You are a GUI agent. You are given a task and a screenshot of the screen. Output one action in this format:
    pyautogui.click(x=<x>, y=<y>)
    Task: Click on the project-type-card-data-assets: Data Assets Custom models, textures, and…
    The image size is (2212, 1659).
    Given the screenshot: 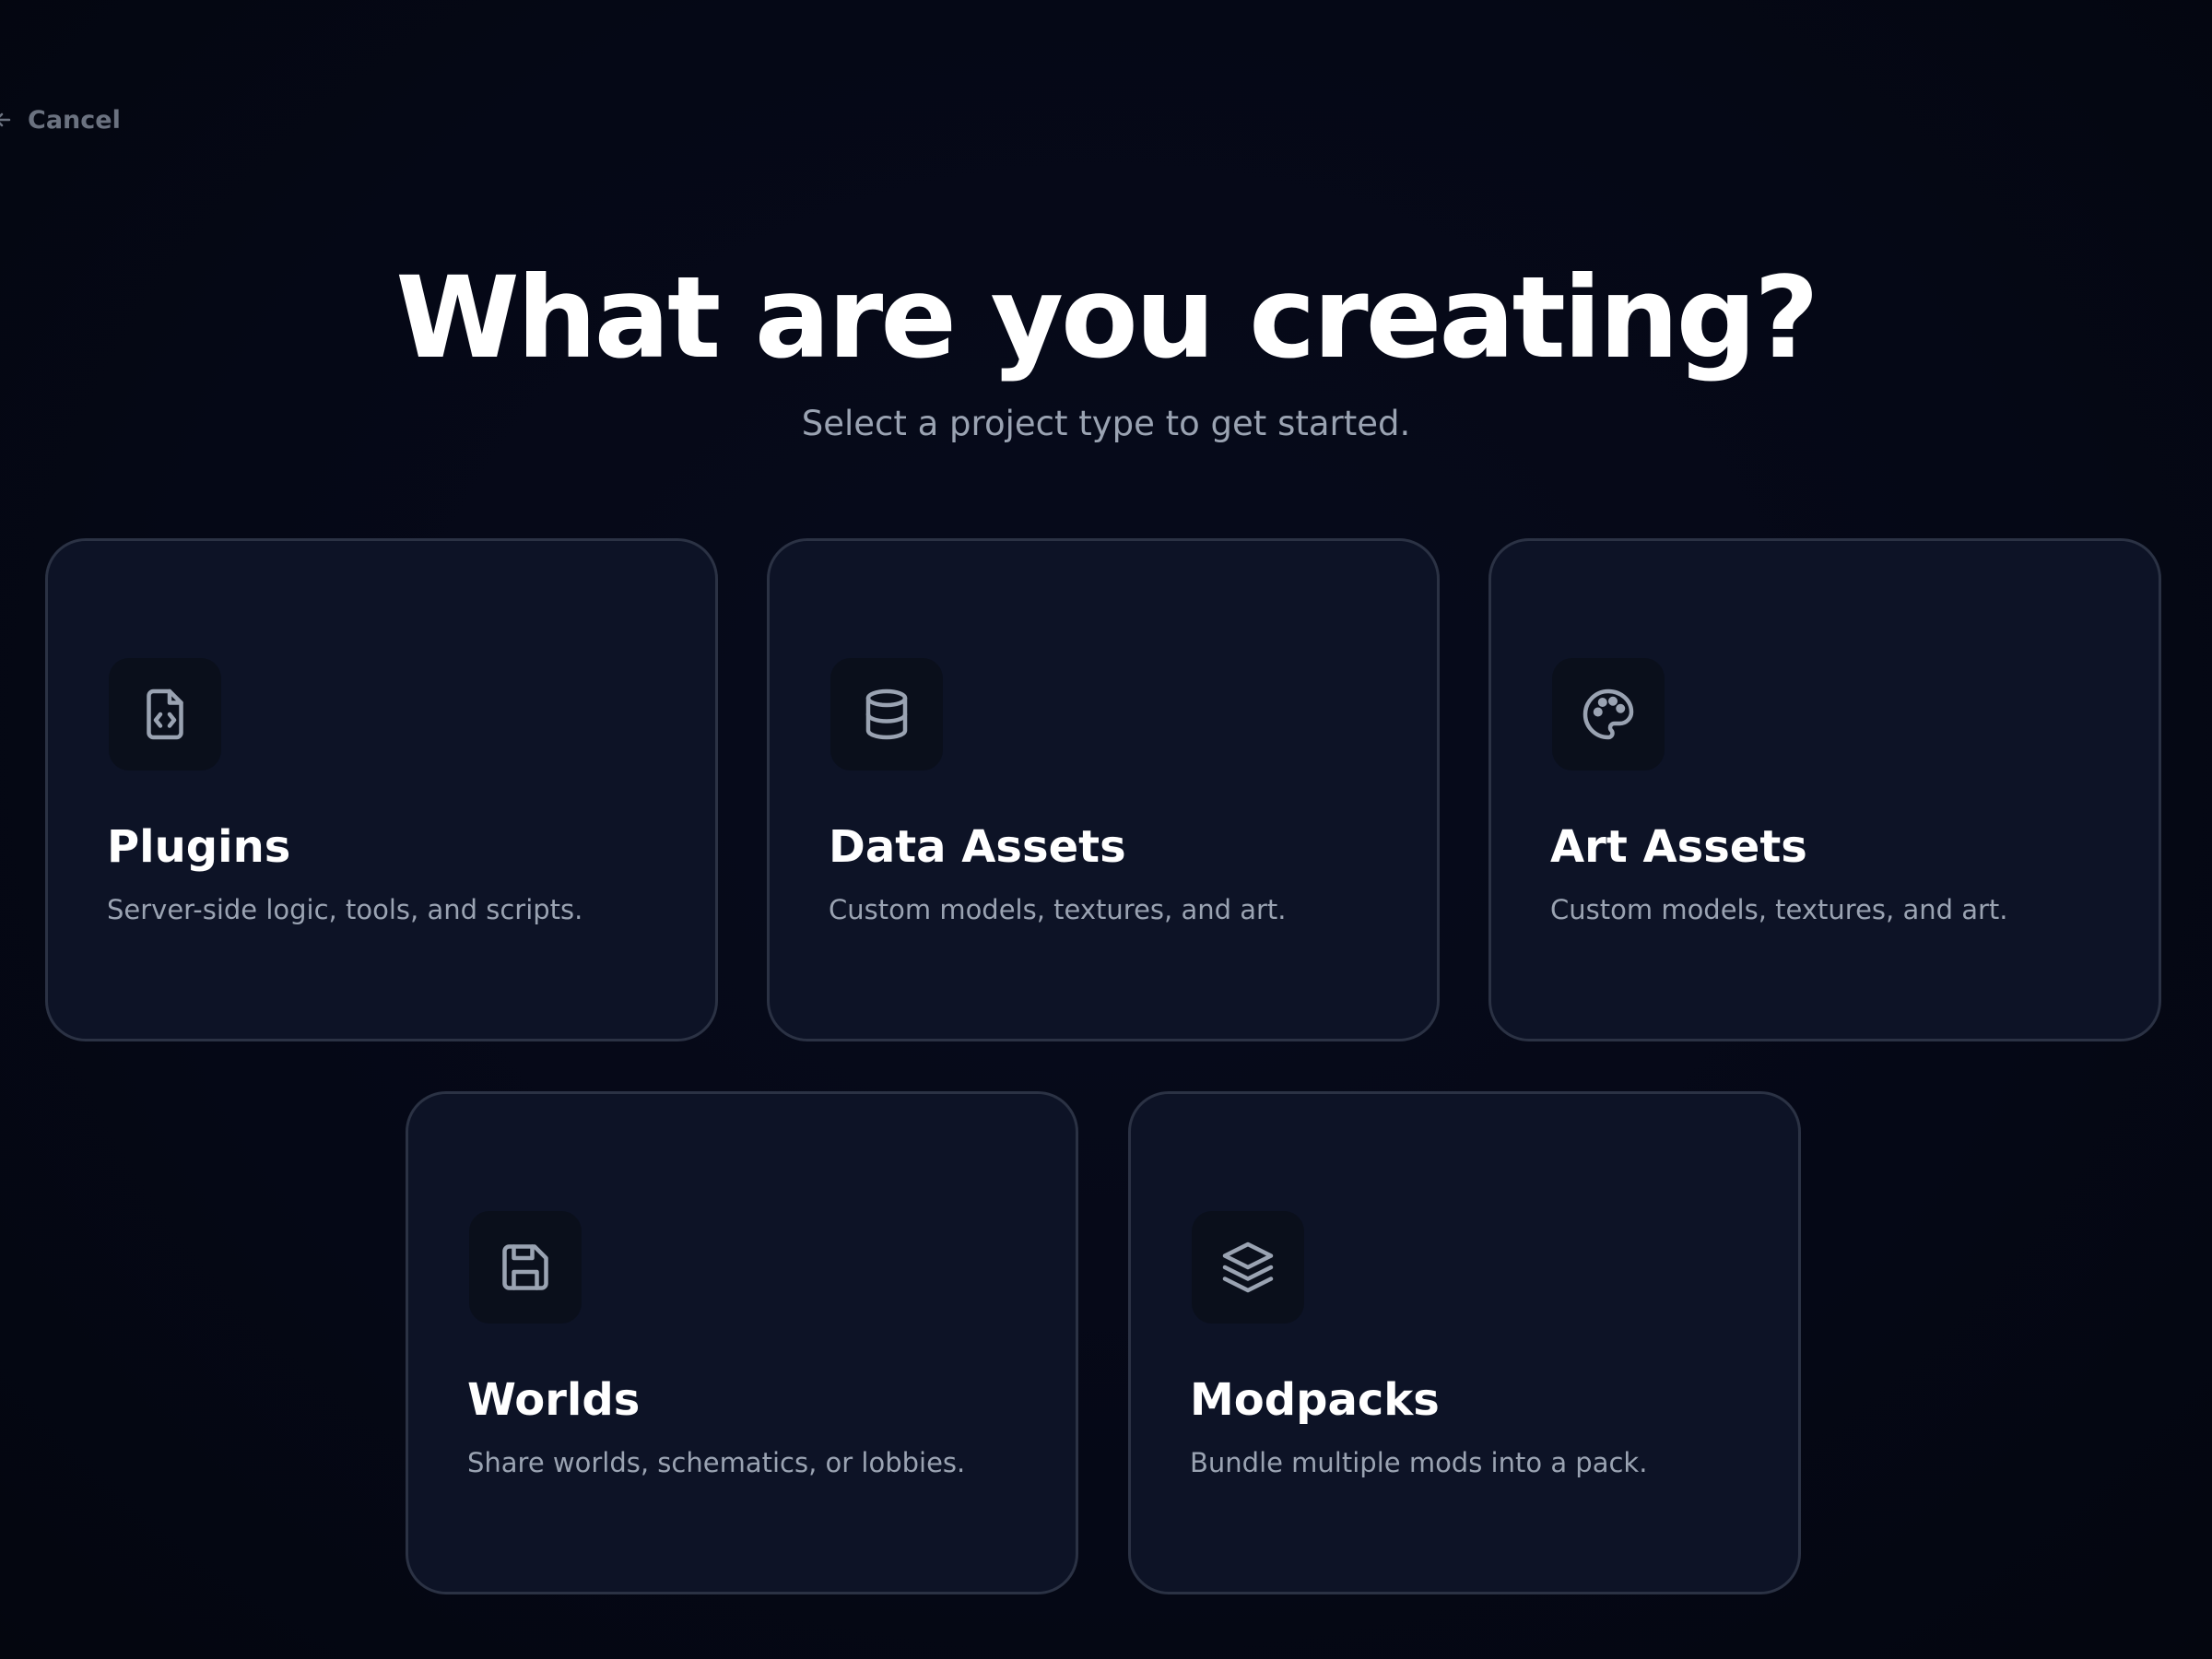 What is the action you would take?
    pyautogui.click(x=1103, y=789)
    